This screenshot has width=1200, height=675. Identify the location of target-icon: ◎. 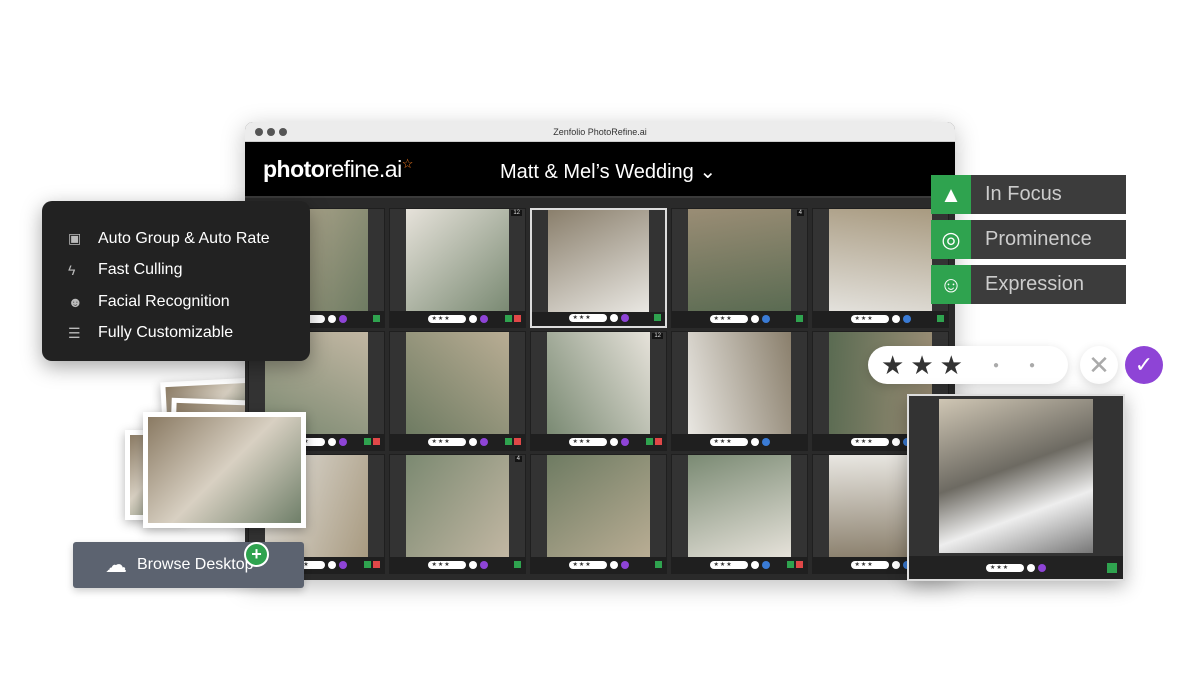
(951, 239).